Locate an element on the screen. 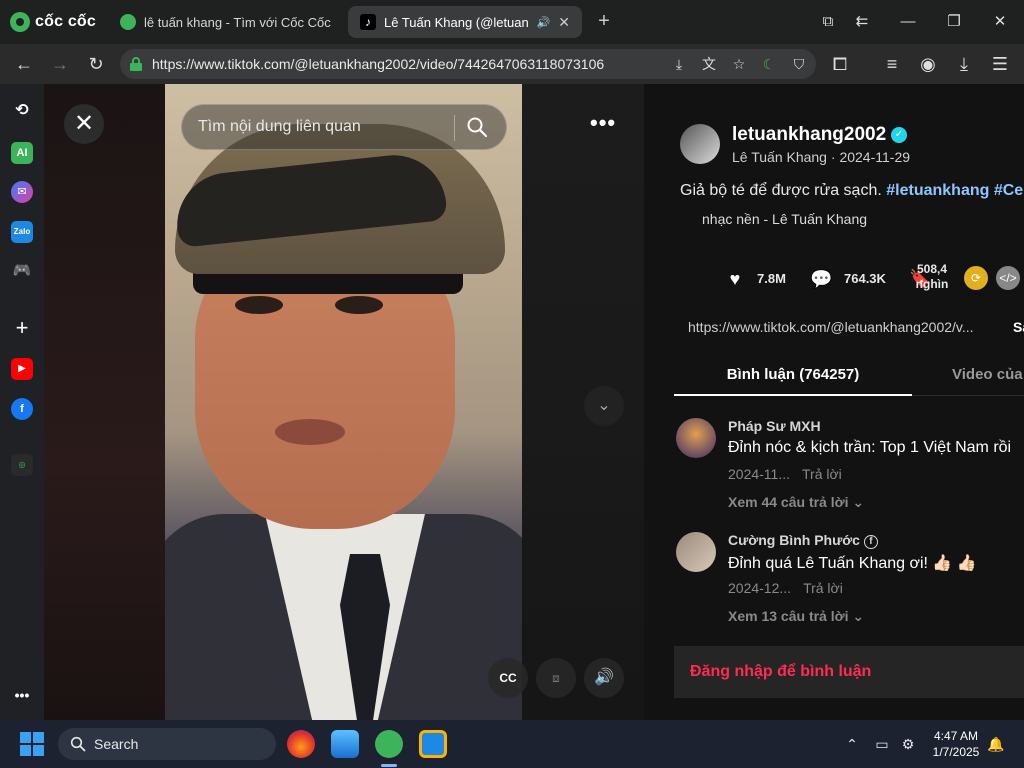 The height and width of the screenshot is (768, 1024). commenter-name: Cường Bình Phước is located at coordinates (794, 540).